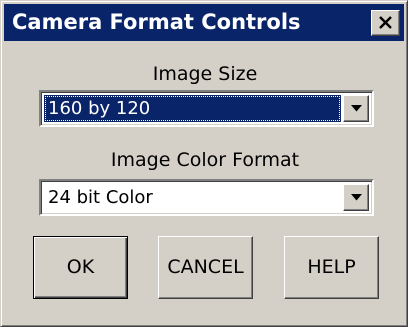  I want to click on image-size-value: 160 by 120, so click(192, 108).